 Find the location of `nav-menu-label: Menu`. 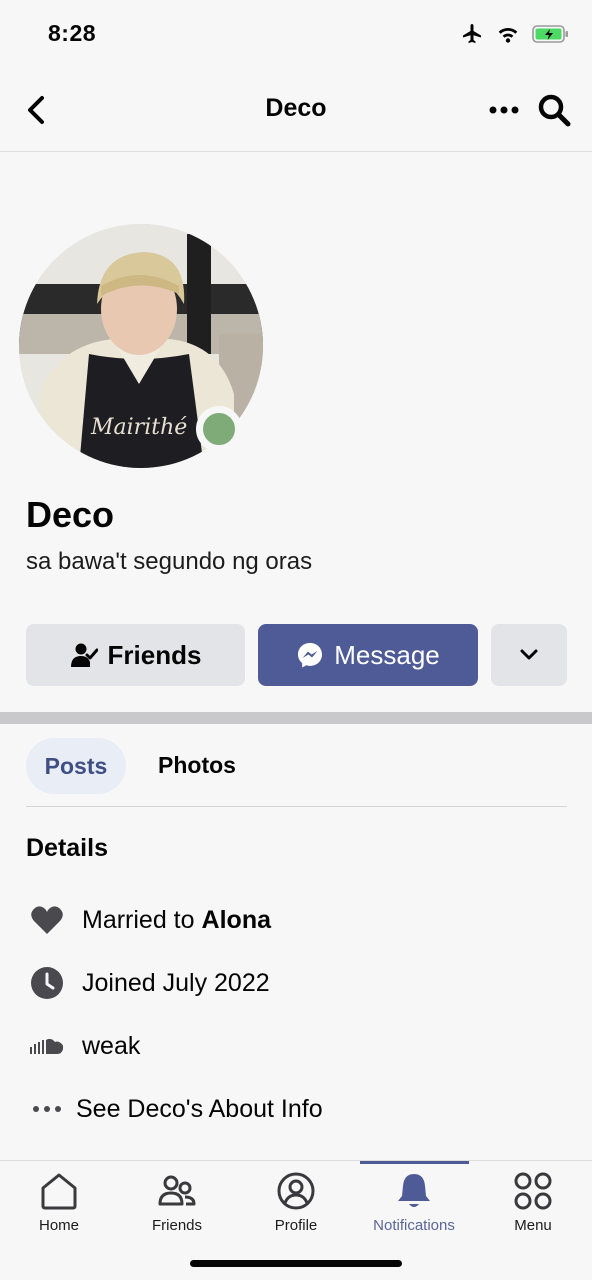

nav-menu-label: Menu is located at coordinates (533, 1225).